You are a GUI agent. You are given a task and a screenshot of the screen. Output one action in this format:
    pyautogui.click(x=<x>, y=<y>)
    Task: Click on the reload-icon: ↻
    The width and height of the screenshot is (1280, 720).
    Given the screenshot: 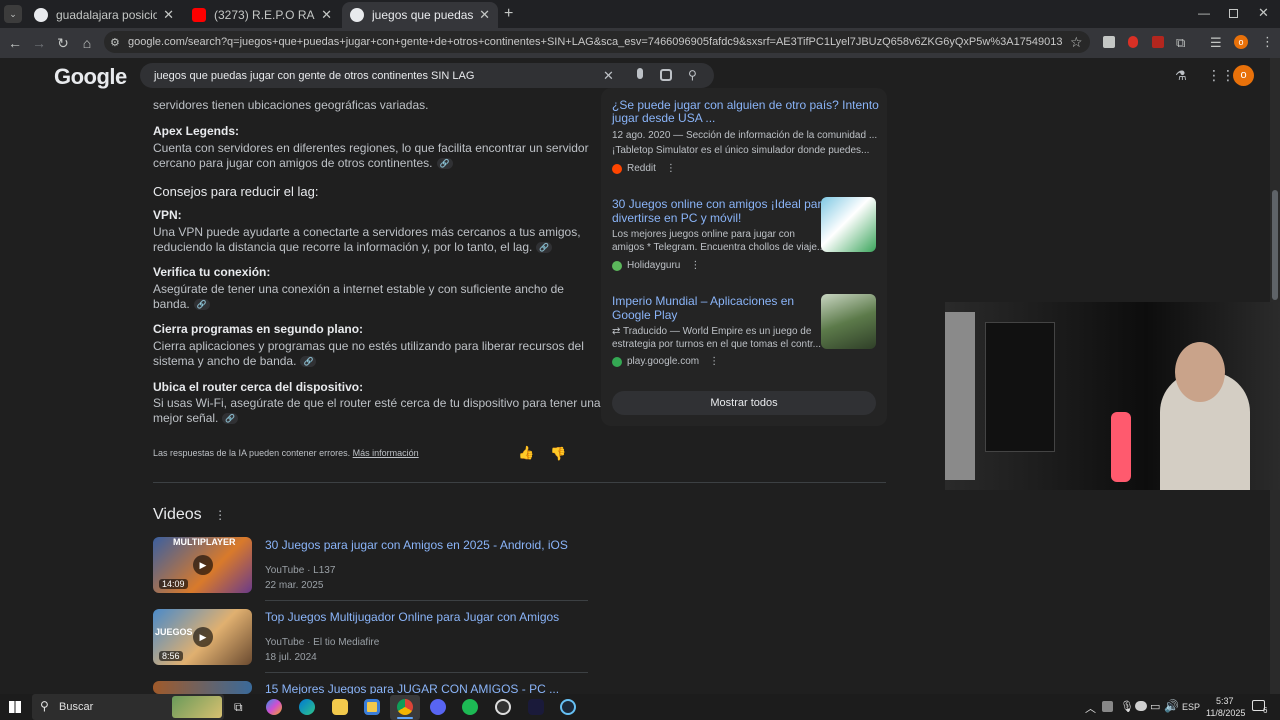 What is the action you would take?
    pyautogui.click(x=63, y=43)
    